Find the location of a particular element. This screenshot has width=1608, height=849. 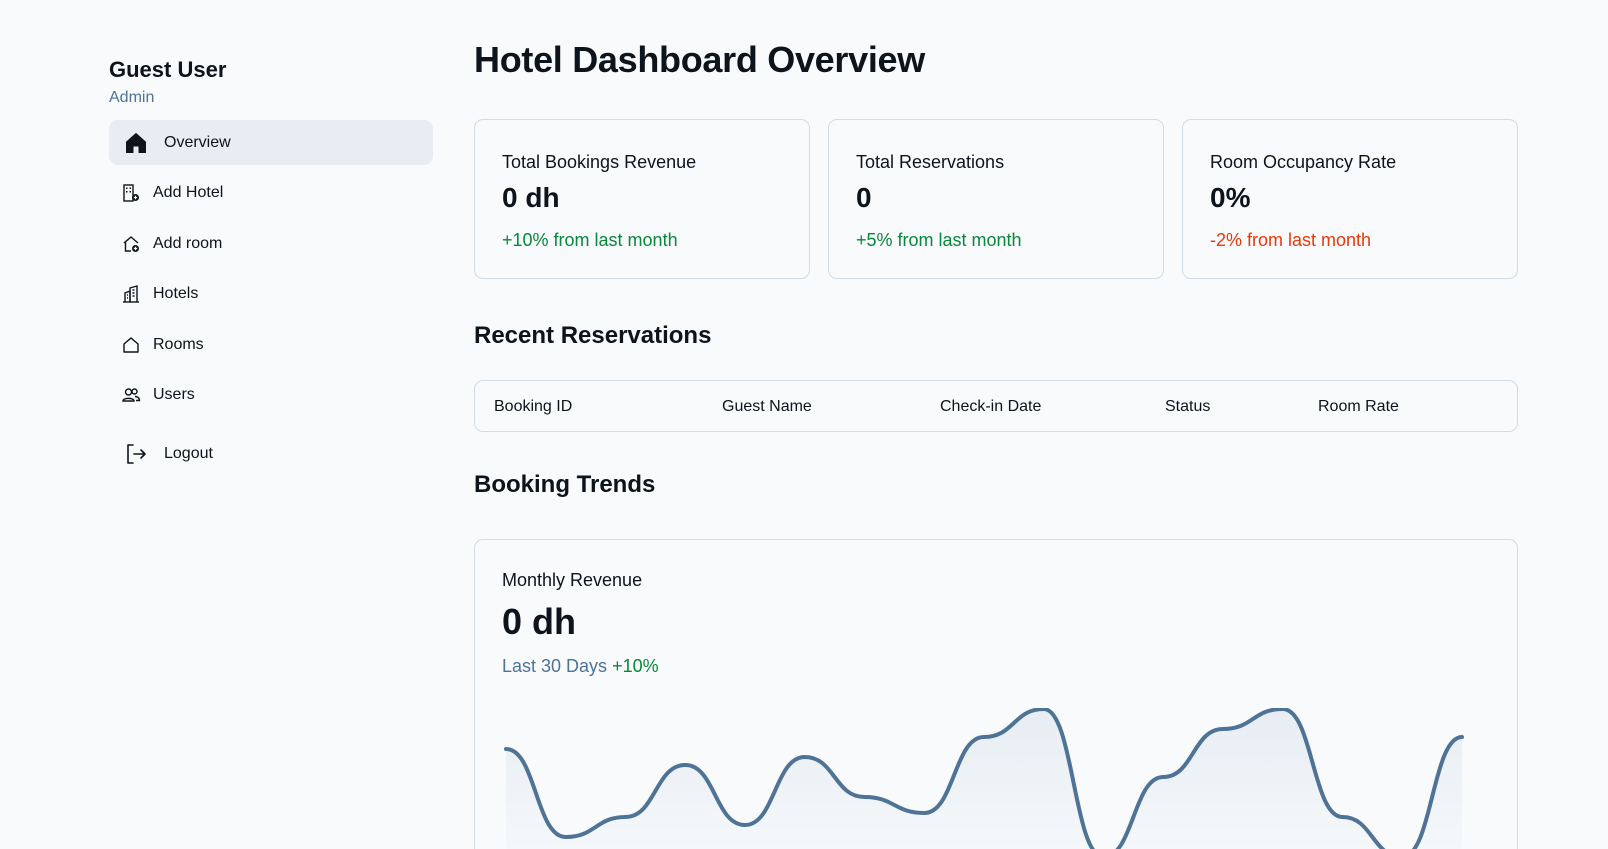

sidebar-item-label: Overview is located at coordinates (197, 142).